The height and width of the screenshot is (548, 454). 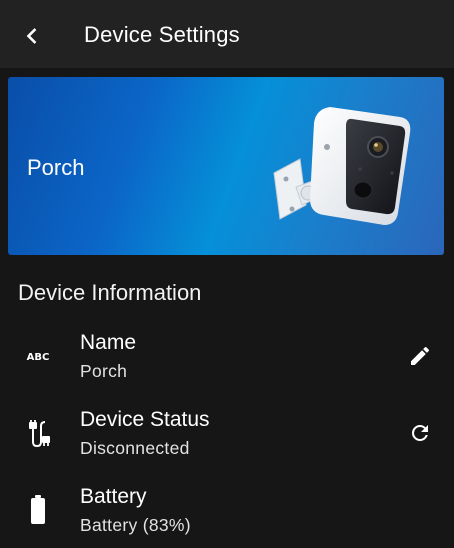 What do you see at coordinates (227, 357) in the screenshot?
I see `name-row: ABC Name Porch` at bounding box center [227, 357].